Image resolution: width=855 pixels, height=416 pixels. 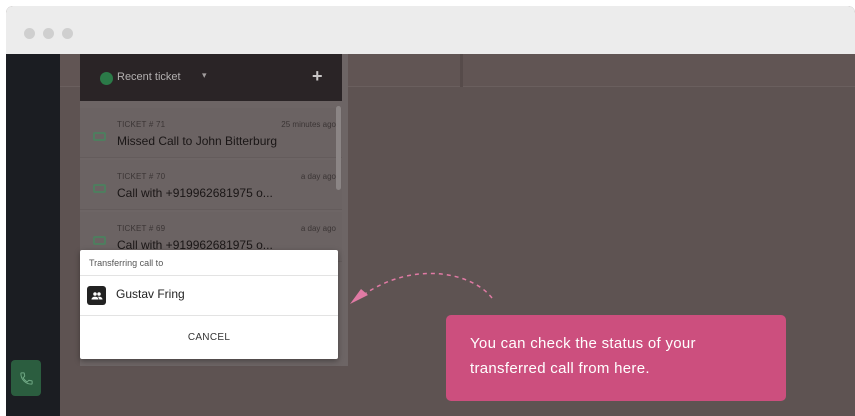 I want to click on transfer-call-dialog: Transferring call to Gustav Fring CANCEL, so click(x=209, y=304).